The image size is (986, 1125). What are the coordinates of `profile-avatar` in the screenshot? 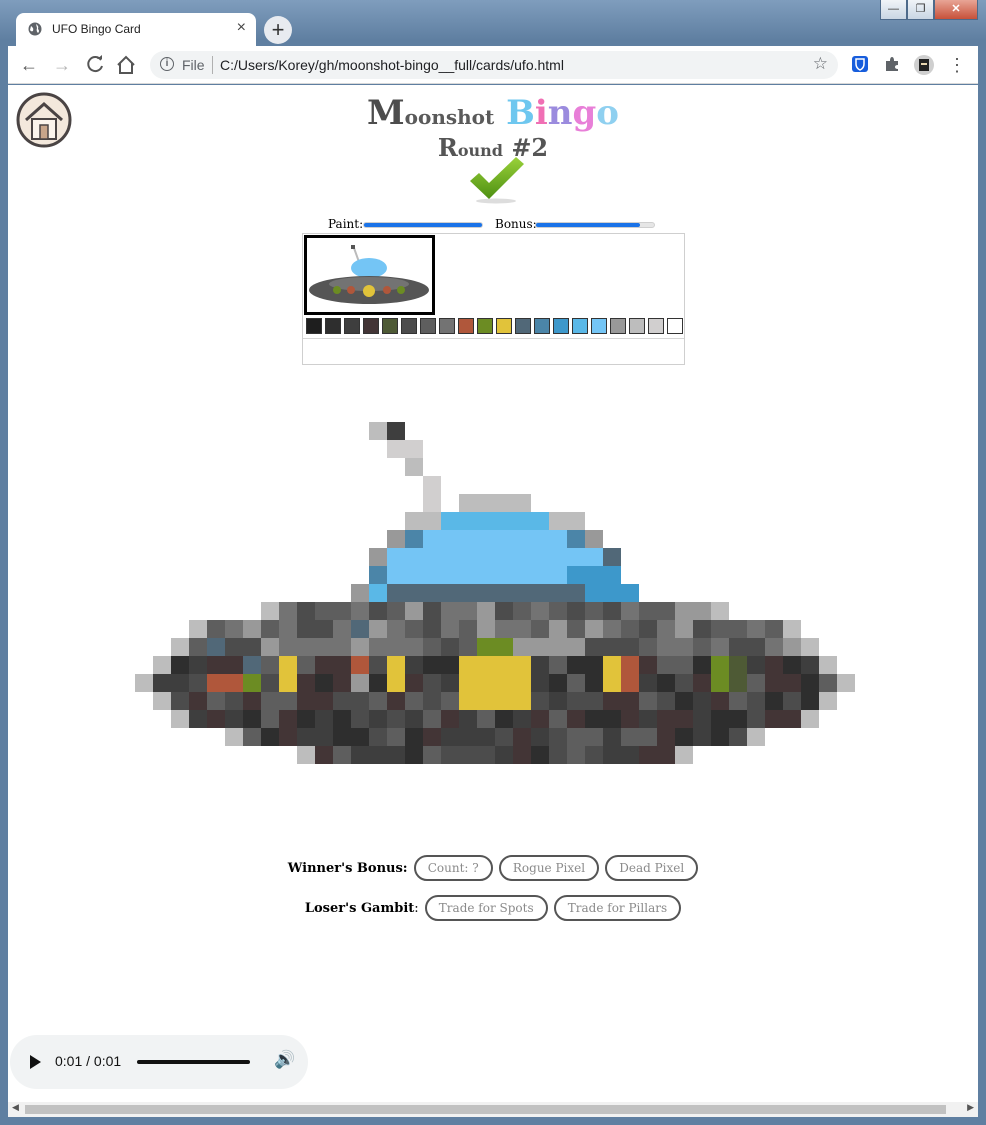 It's located at (924, 65).